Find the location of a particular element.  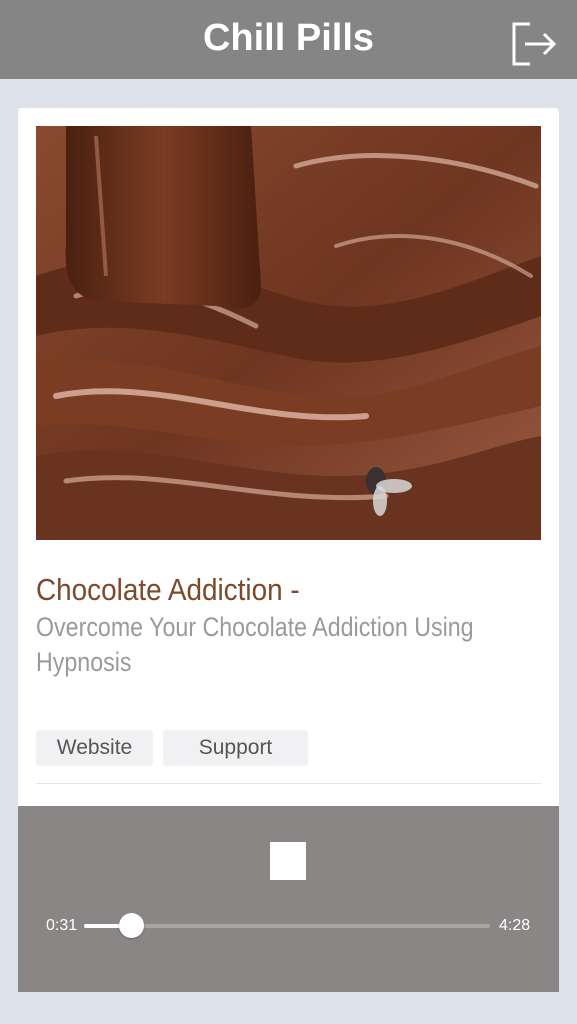

logout-icon is located at coordinates (533, 41).